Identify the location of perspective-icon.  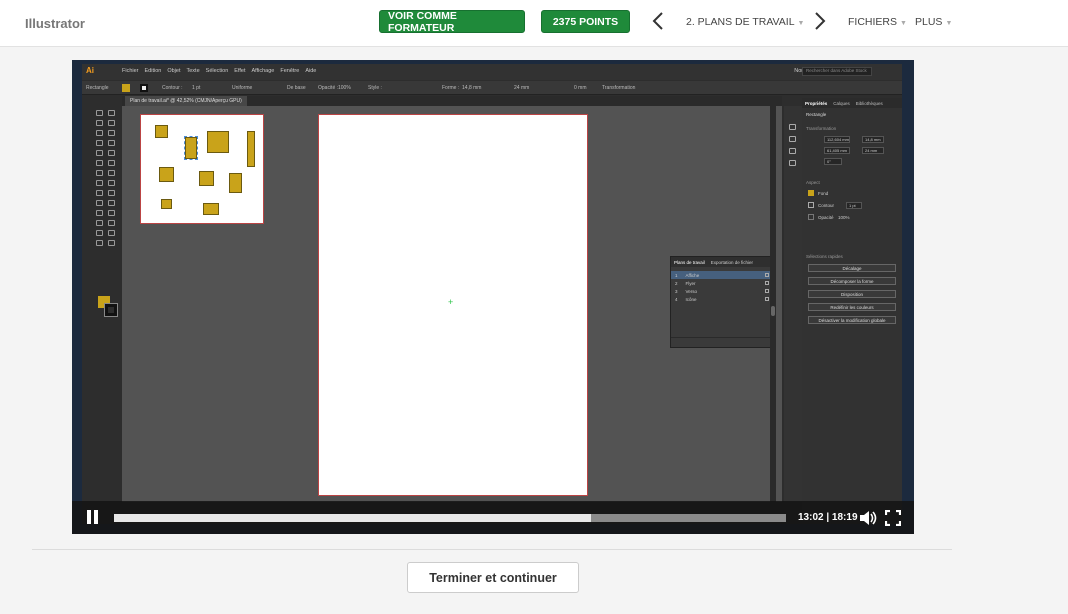
(111, 193).